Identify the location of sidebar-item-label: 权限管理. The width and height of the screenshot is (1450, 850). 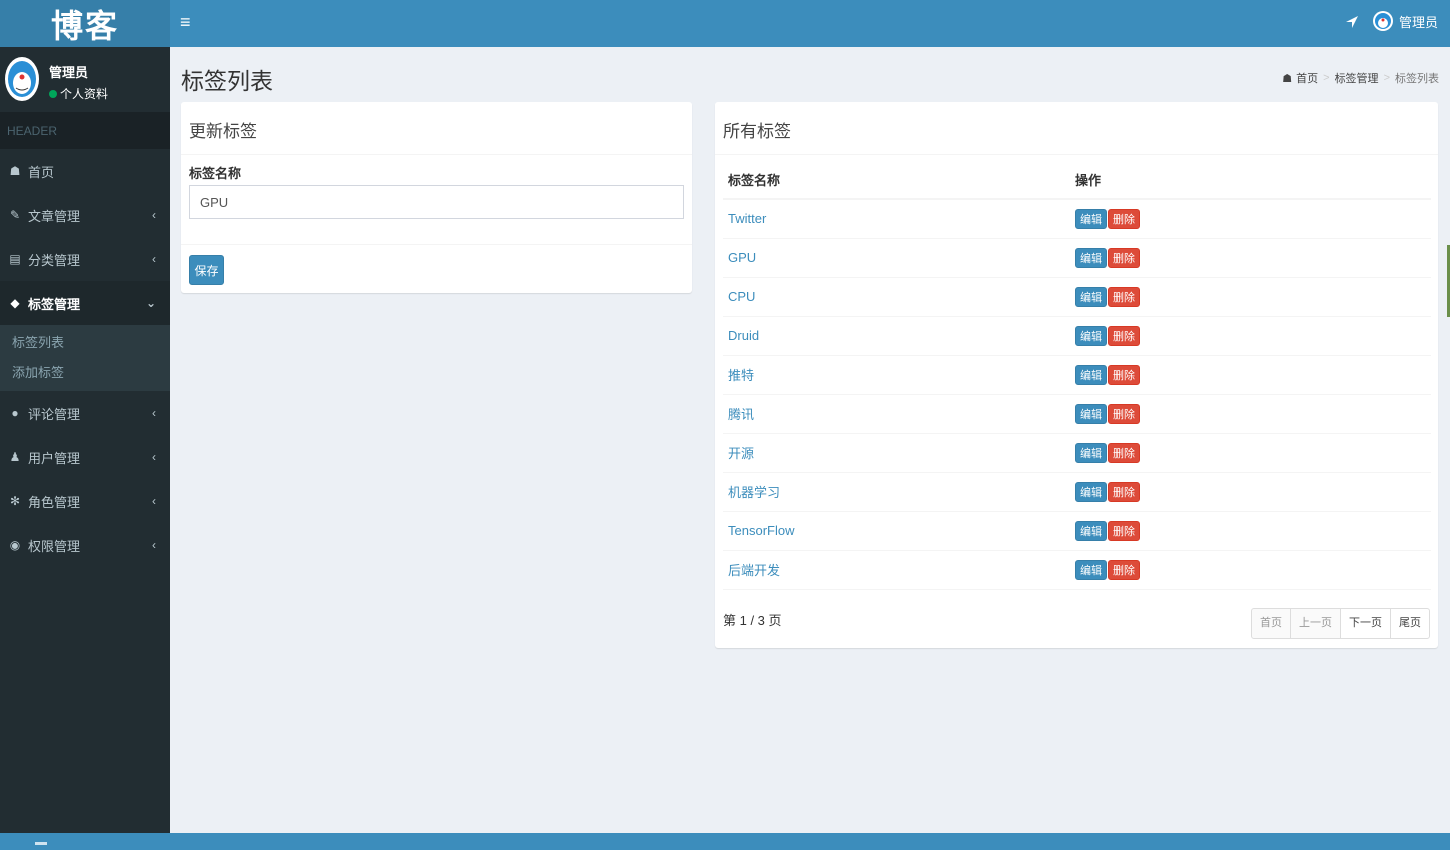
(54, 546).